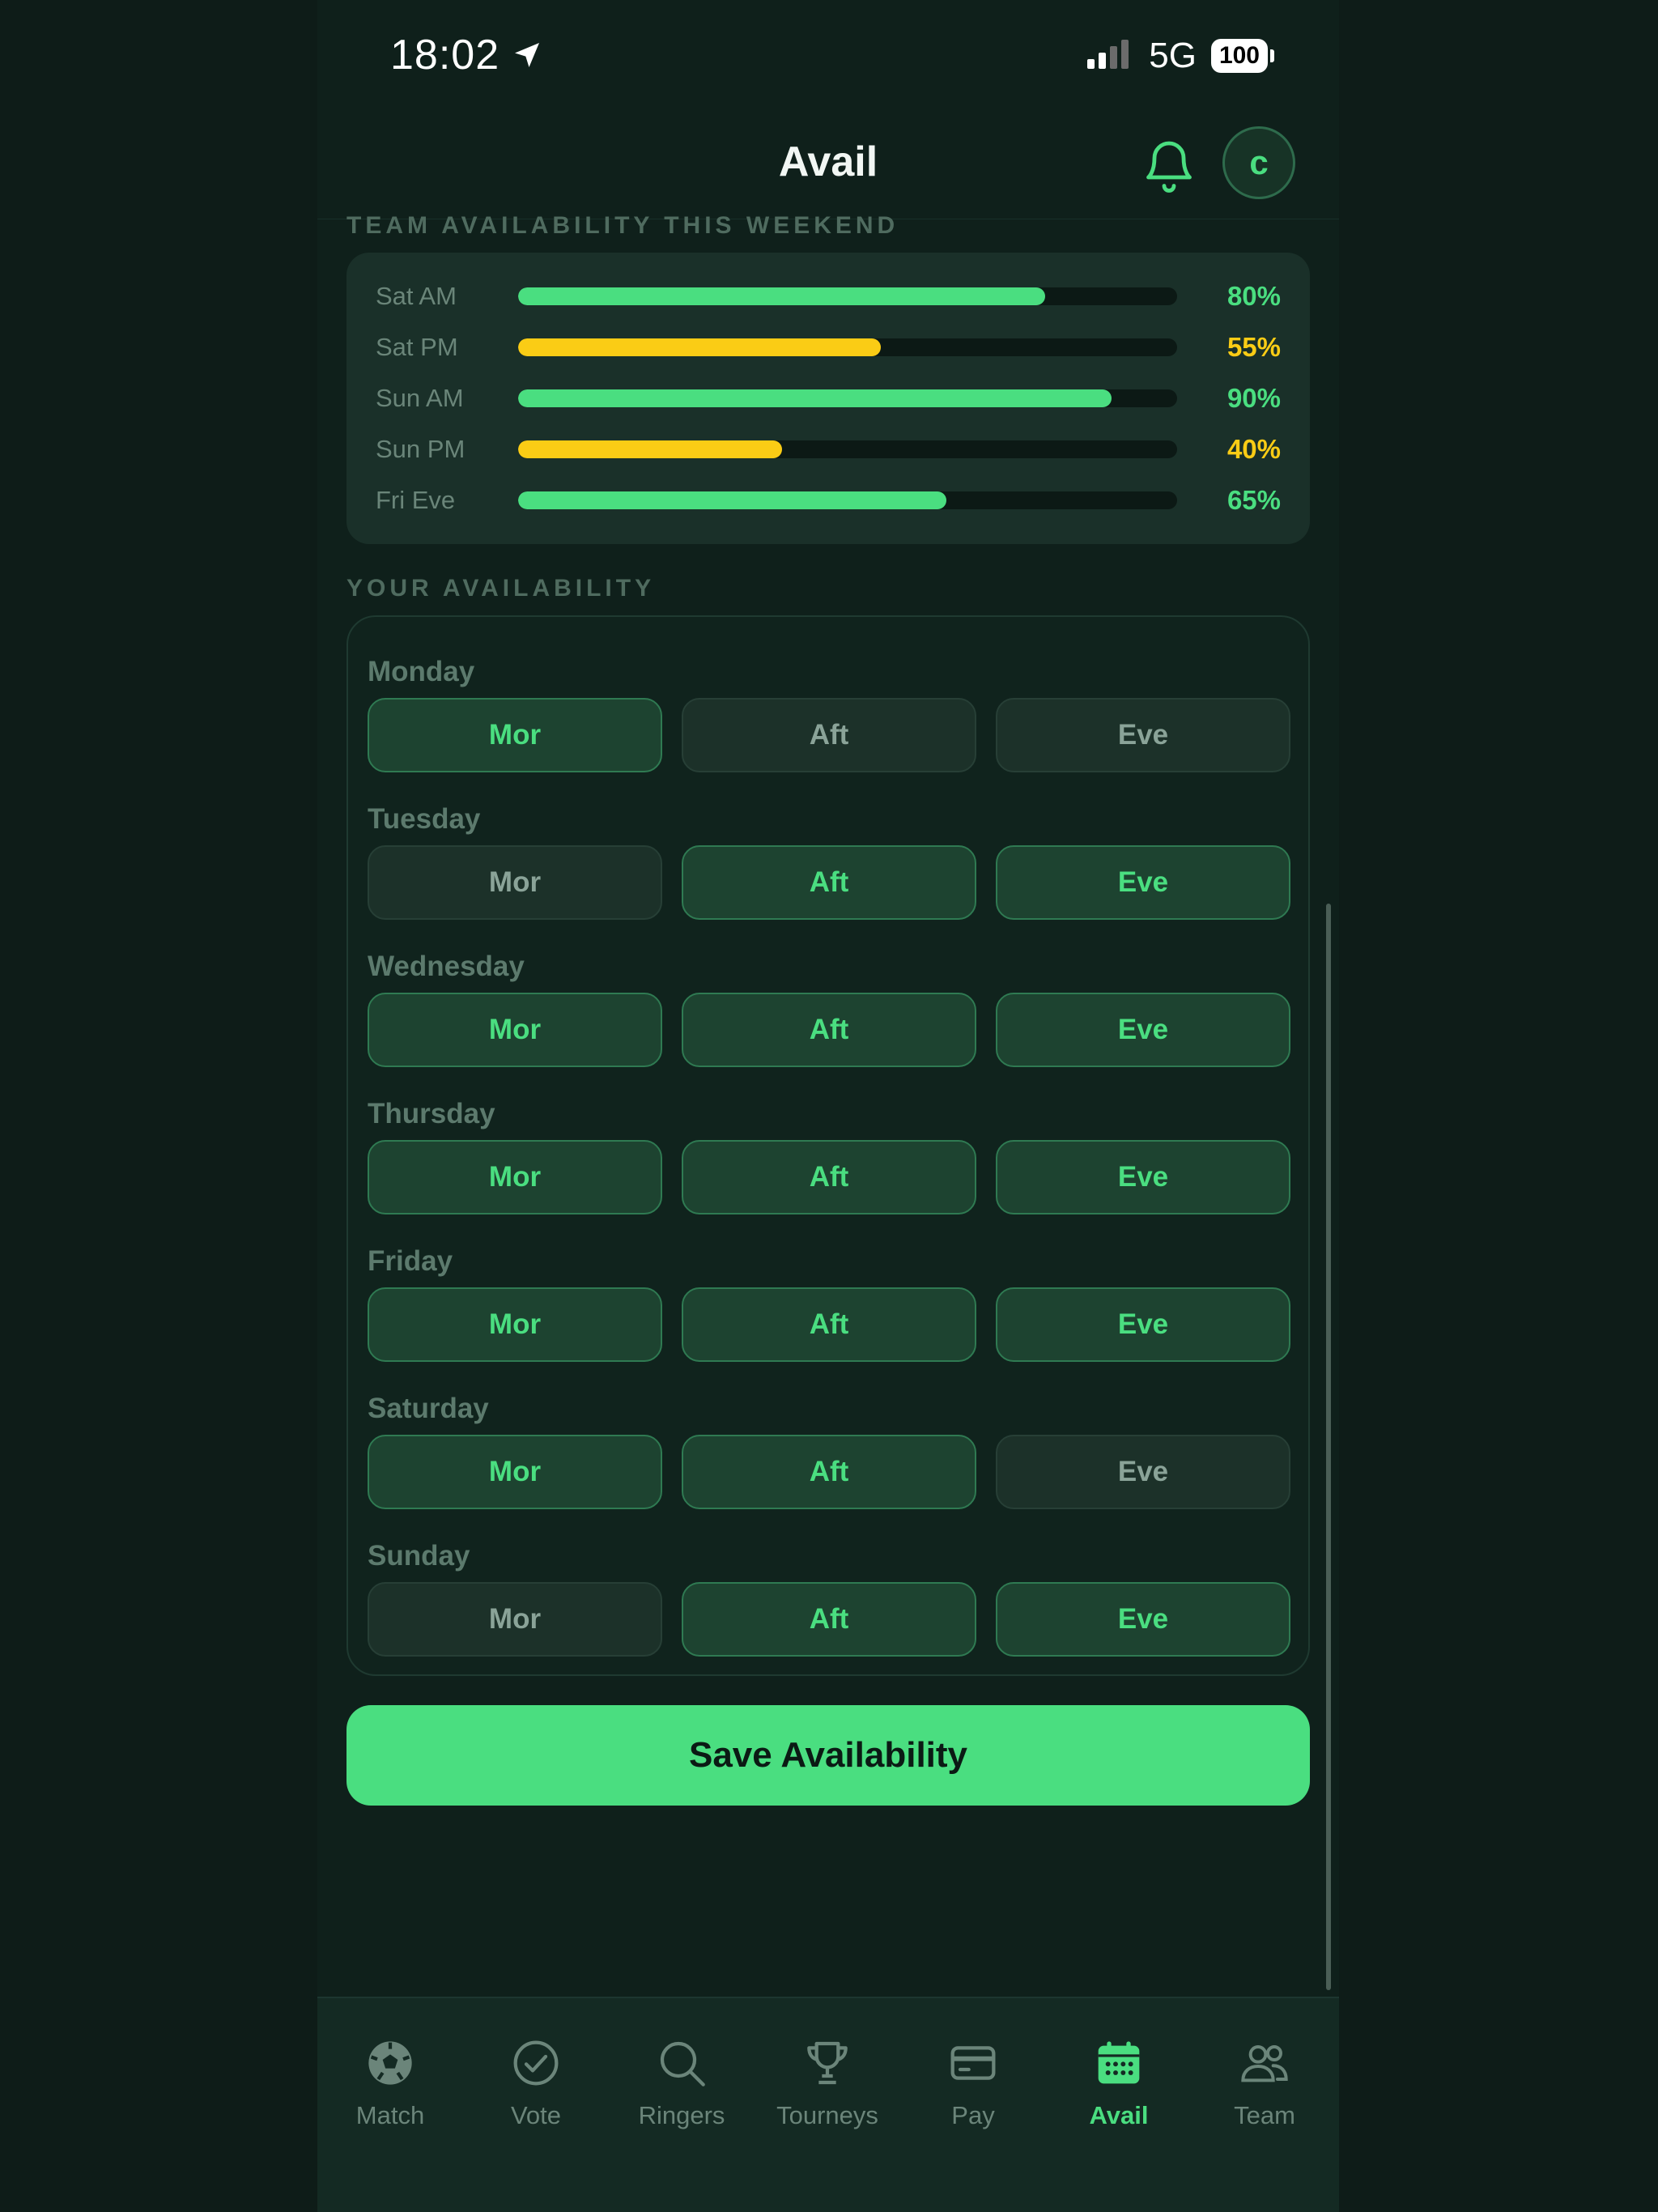 The image size is (1658, 2212). What do you see at coordinates (1143, 735) in the screenshot?
I see `slot-toggle-monday-eve: Eve` at bounding box center [1143, 735].